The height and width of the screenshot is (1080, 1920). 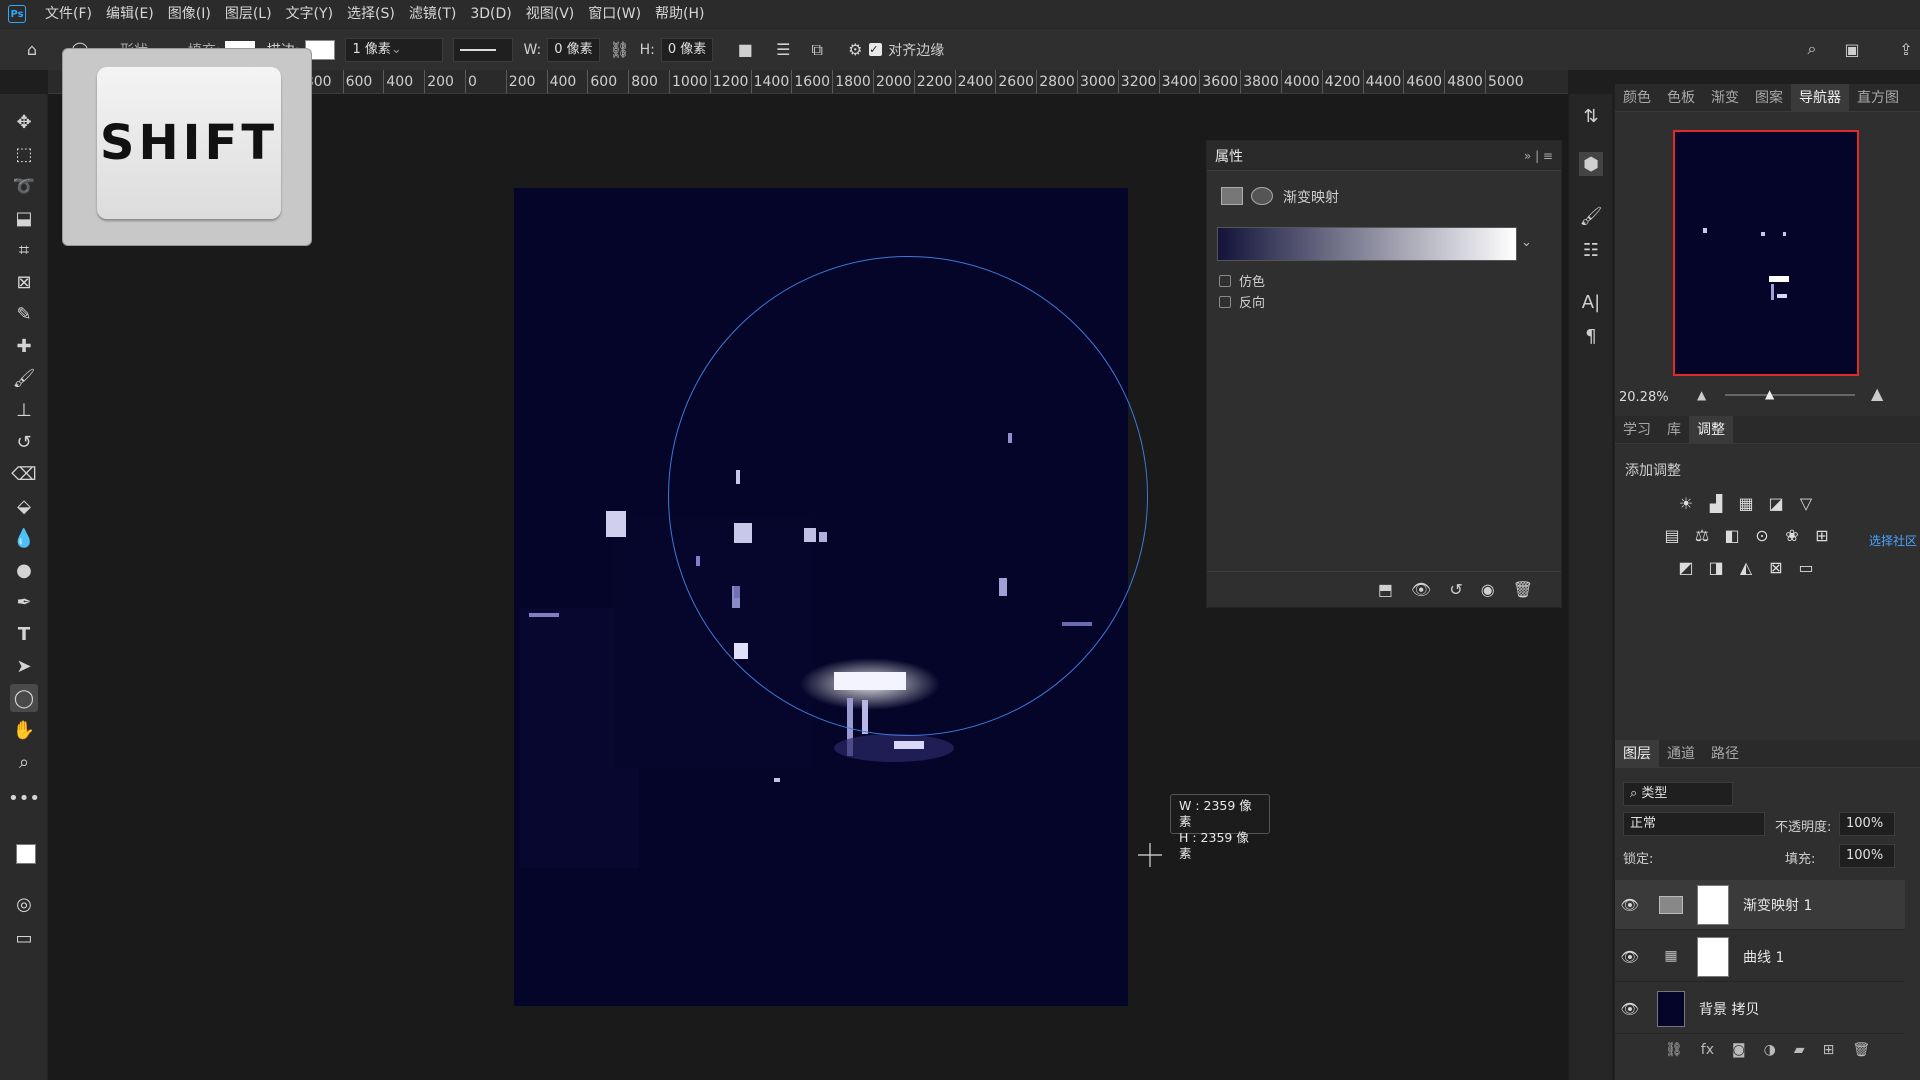 I want to click on brush-tool-icon: 🖌, so click(x=24, y=378).